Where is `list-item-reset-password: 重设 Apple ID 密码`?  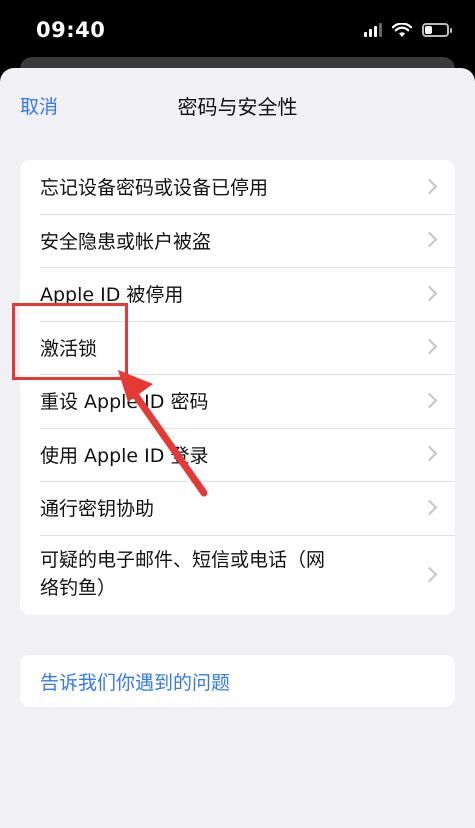
list-item-reset-password: 重设 Apple ID 密码 is located at coordinates (237, 401).